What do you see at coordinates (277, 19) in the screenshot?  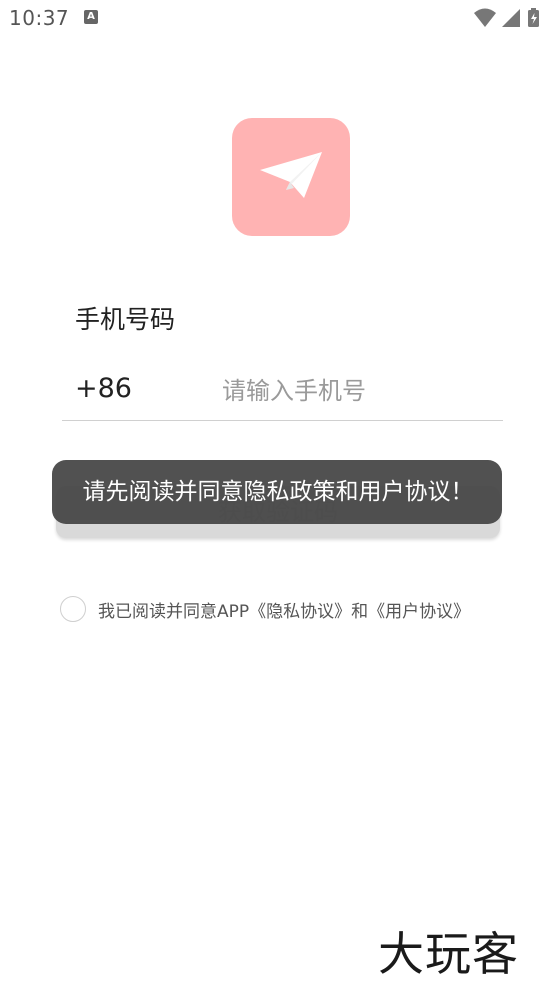 I see `status-bar: 10:37 A` at bounding box center [277, 19].